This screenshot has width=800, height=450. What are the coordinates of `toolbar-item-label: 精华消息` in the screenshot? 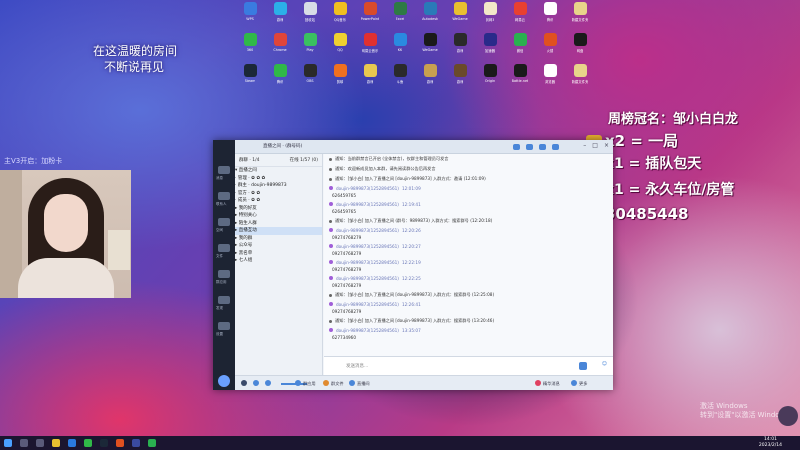 It's located at (551, 384).